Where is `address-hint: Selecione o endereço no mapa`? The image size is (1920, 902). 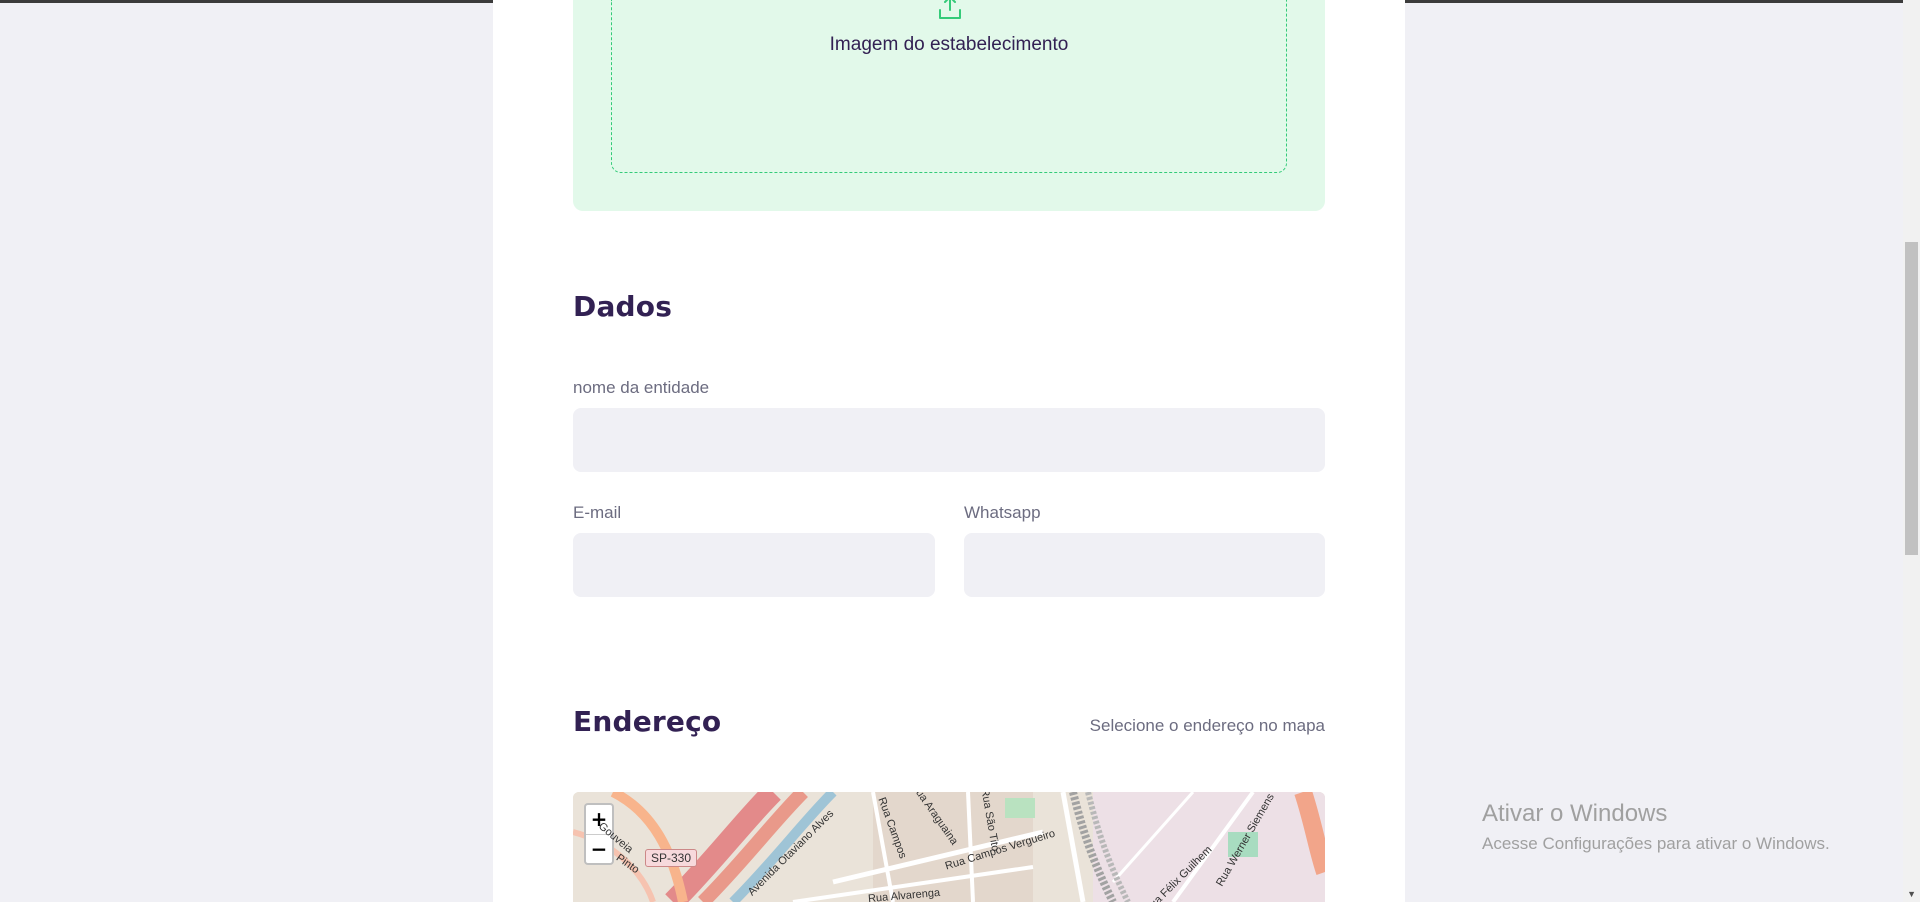 address-hint: Selecione o endereço no mapa is located at coordinates (1207, 725).